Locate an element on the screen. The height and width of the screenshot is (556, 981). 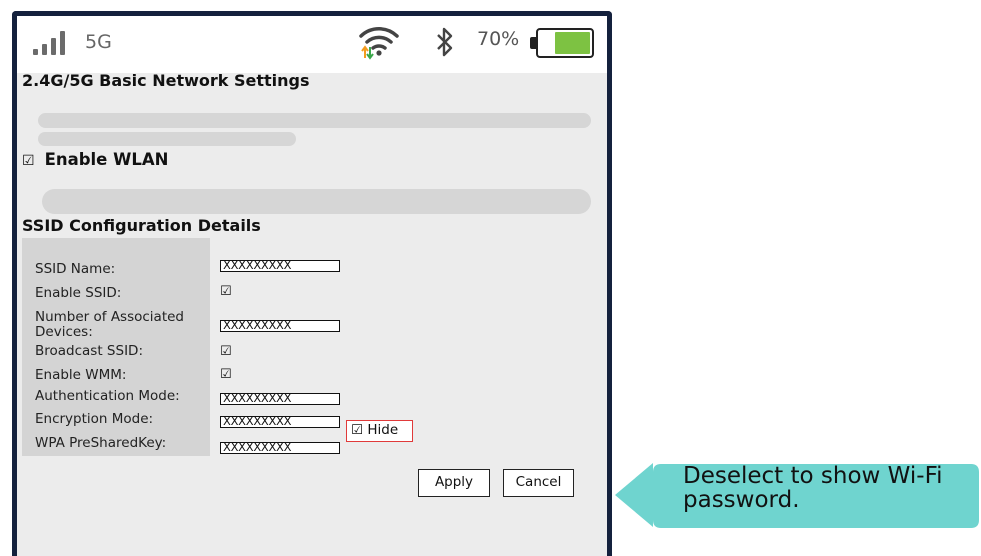
battery-icon is located at coordinates (562, 43).